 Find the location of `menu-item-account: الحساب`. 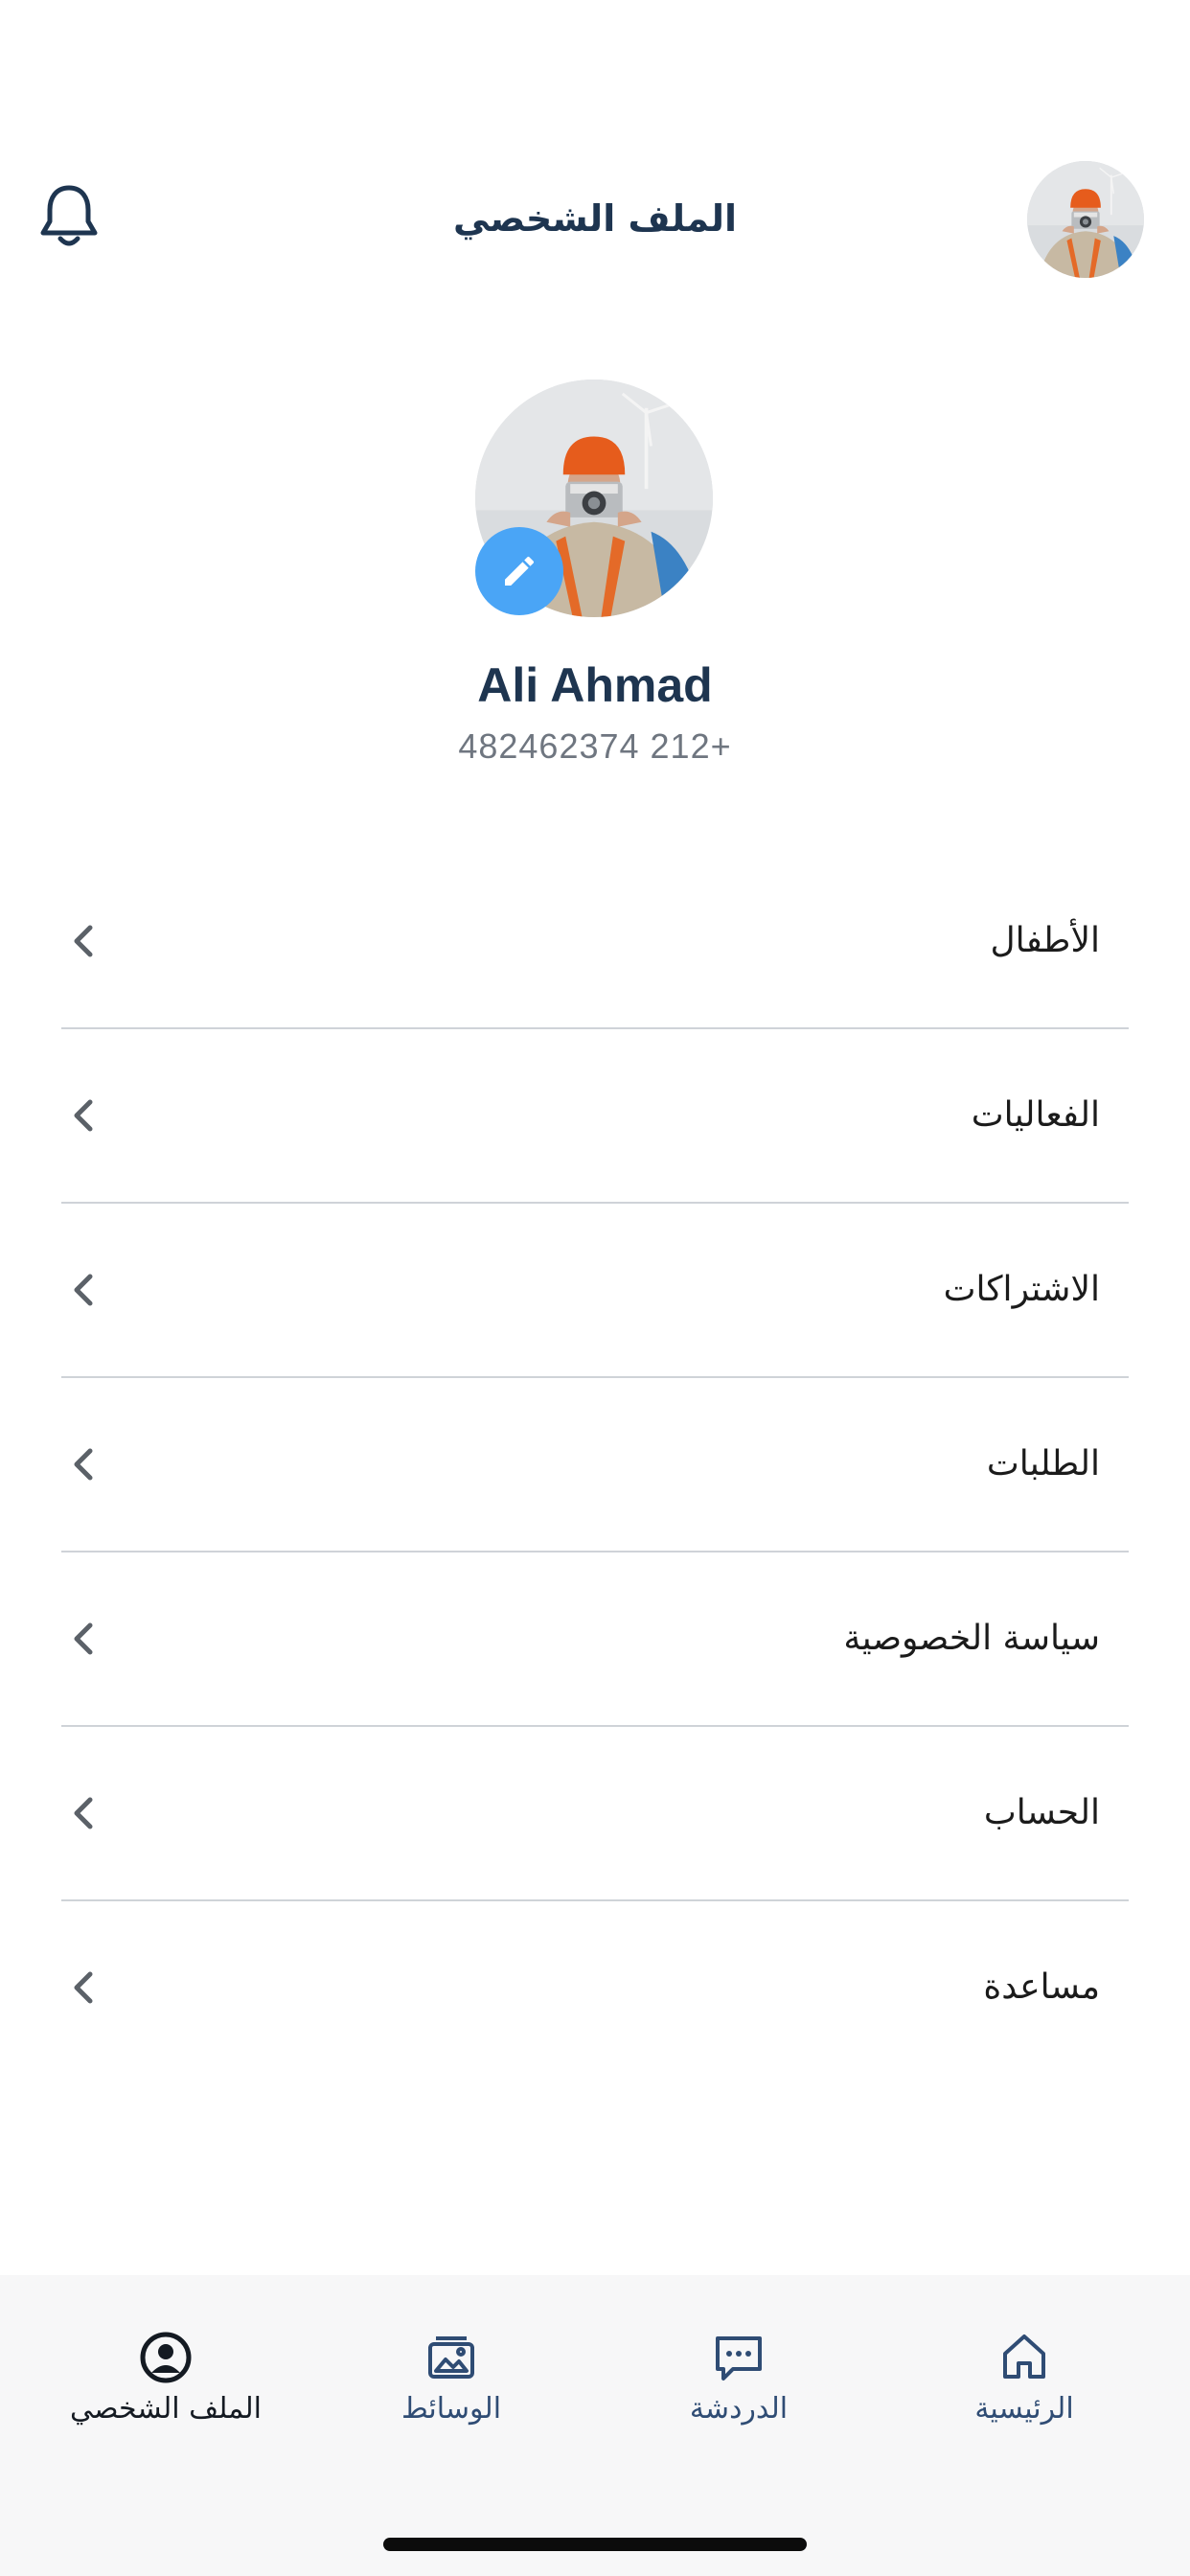

menu-item-account: الحساب is located at coordinates (595, 1814).